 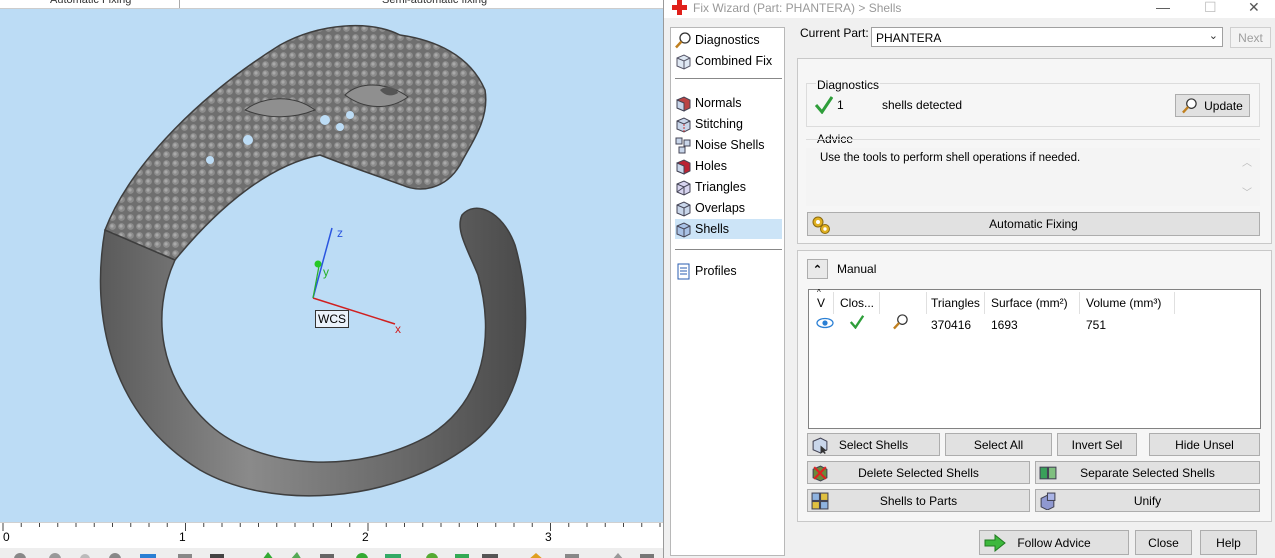 I want to click on eye-icon, so click(x=825, y=323).